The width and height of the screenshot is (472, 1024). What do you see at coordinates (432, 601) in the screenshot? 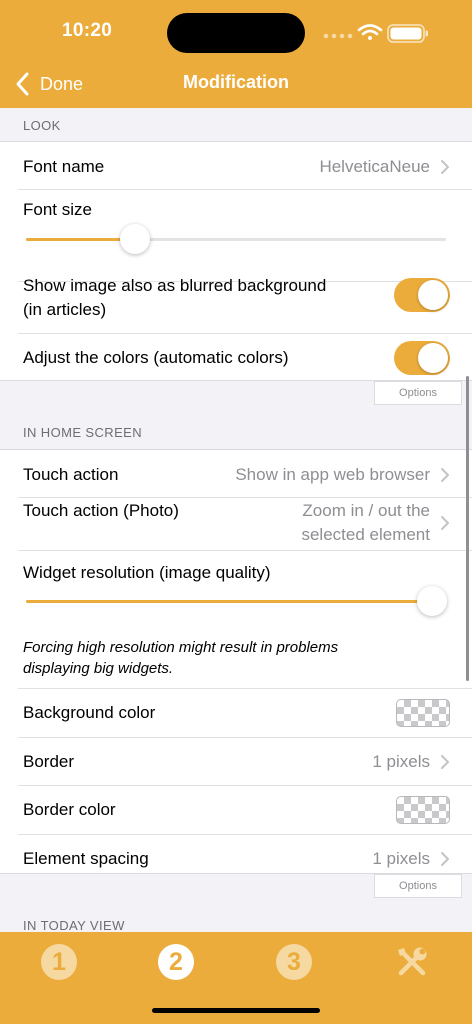
I see `widget-resolution-slider-knob` at bounding box center [432, 601].